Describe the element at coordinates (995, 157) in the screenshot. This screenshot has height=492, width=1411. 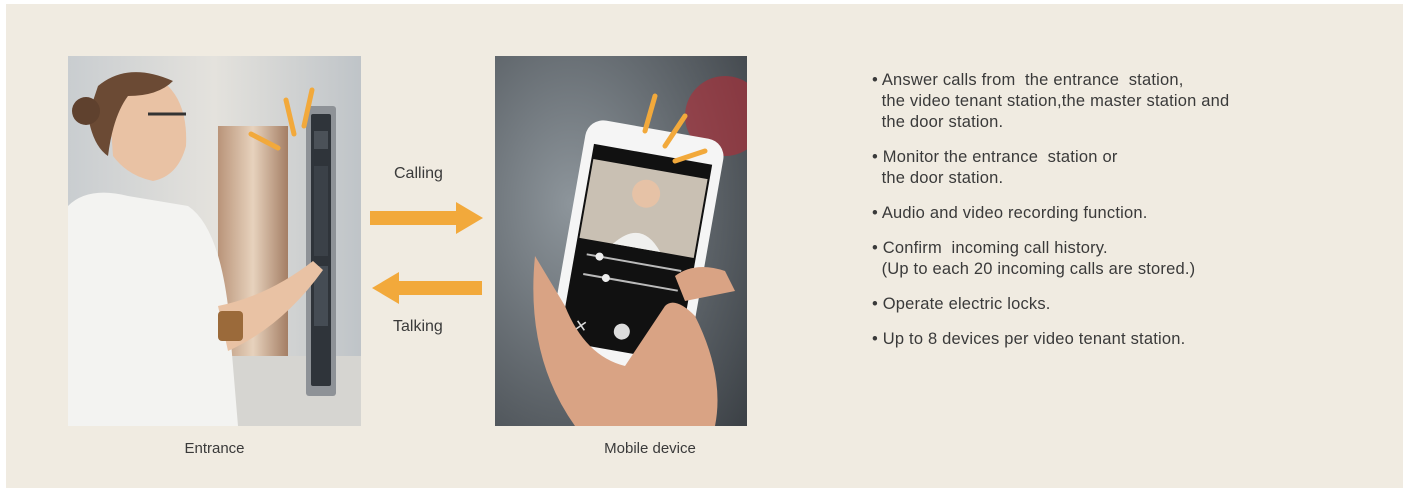
I see `feature-text: • Monitor the entrance station or` at that location.